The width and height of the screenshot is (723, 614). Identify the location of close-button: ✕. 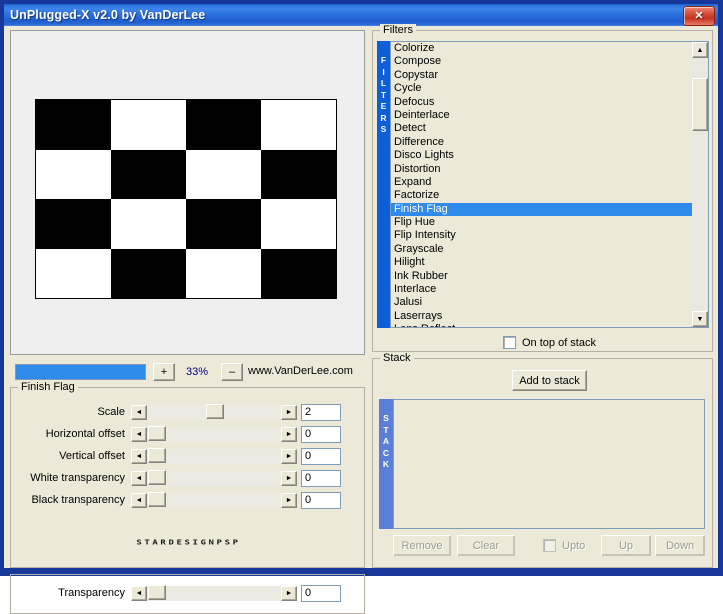
(699, 16).